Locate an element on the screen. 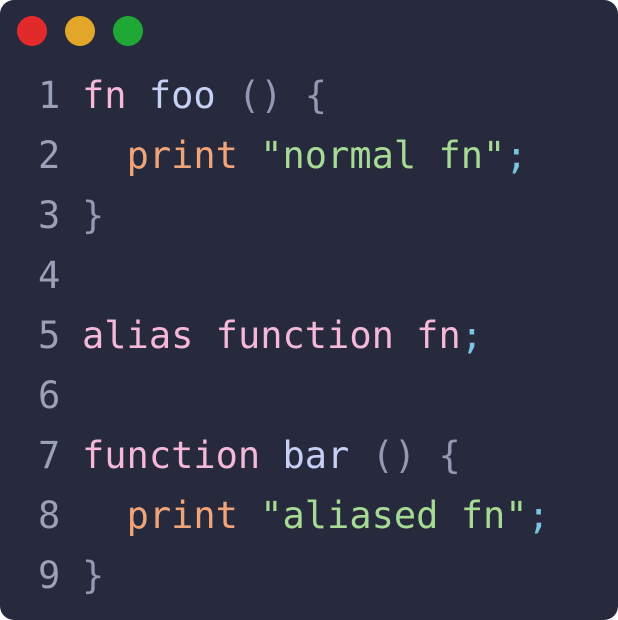 This screenshot has height=620, width=618. code-line: 9} is located at coordinates (309, 576).